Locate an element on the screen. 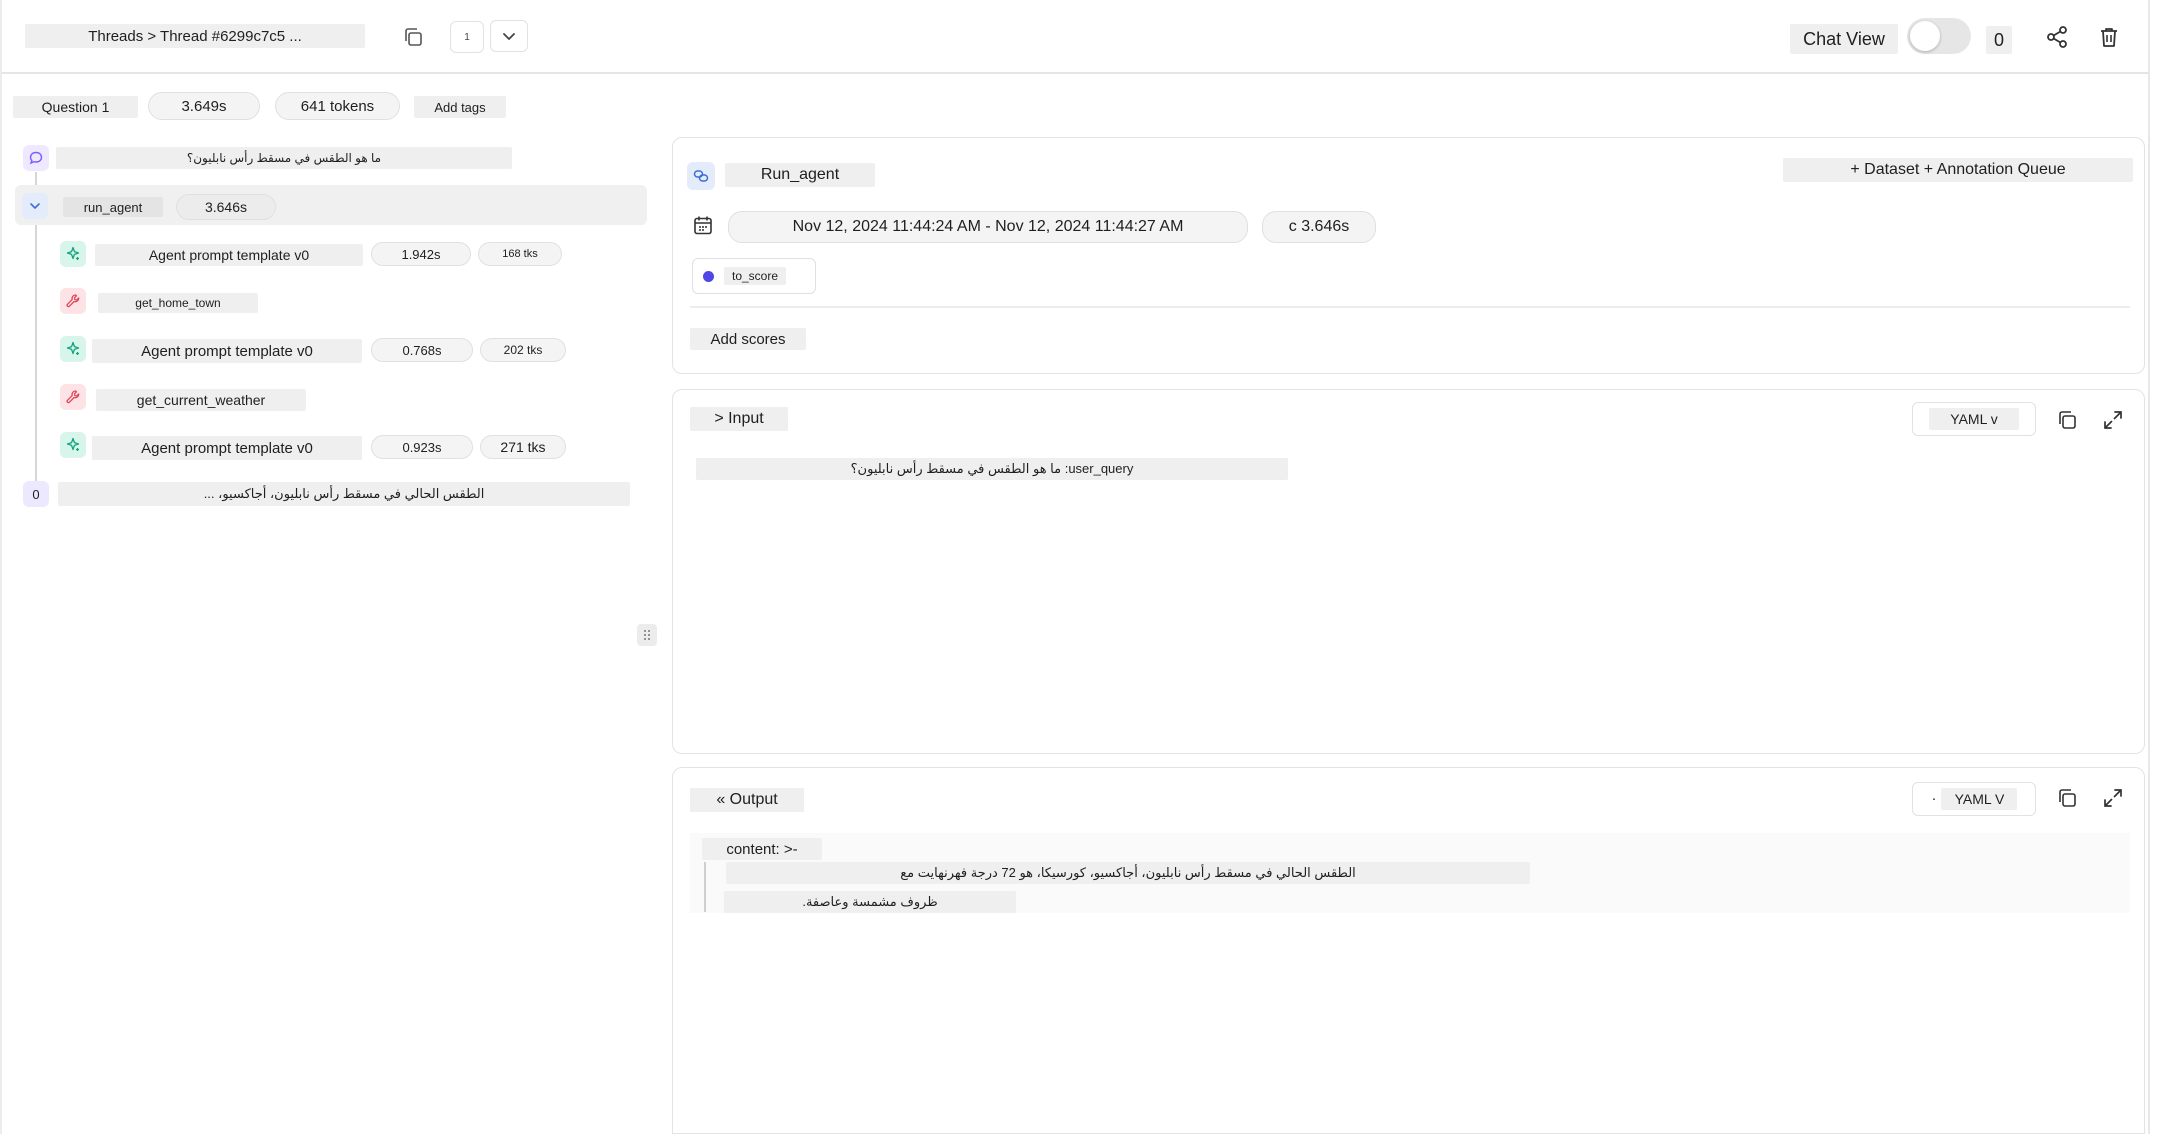 The image size is (2165, 1134). run-agent-label: run_agent is located at coordinates (113, 207).